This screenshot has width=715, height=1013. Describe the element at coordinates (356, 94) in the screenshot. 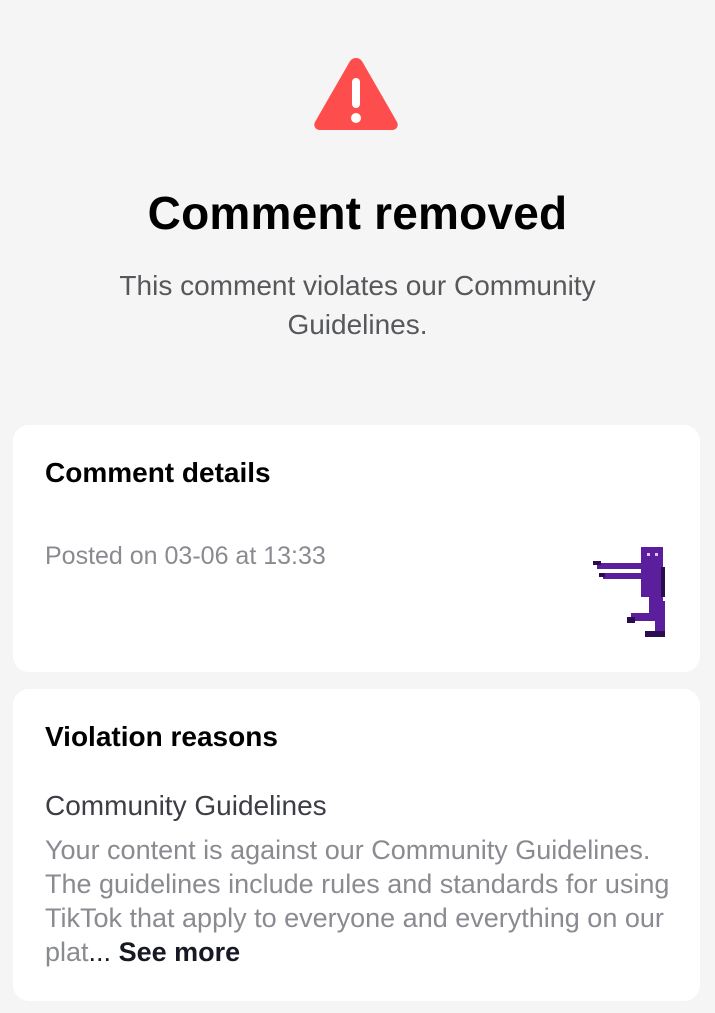

I see `warning-triangle-icon` at that location.